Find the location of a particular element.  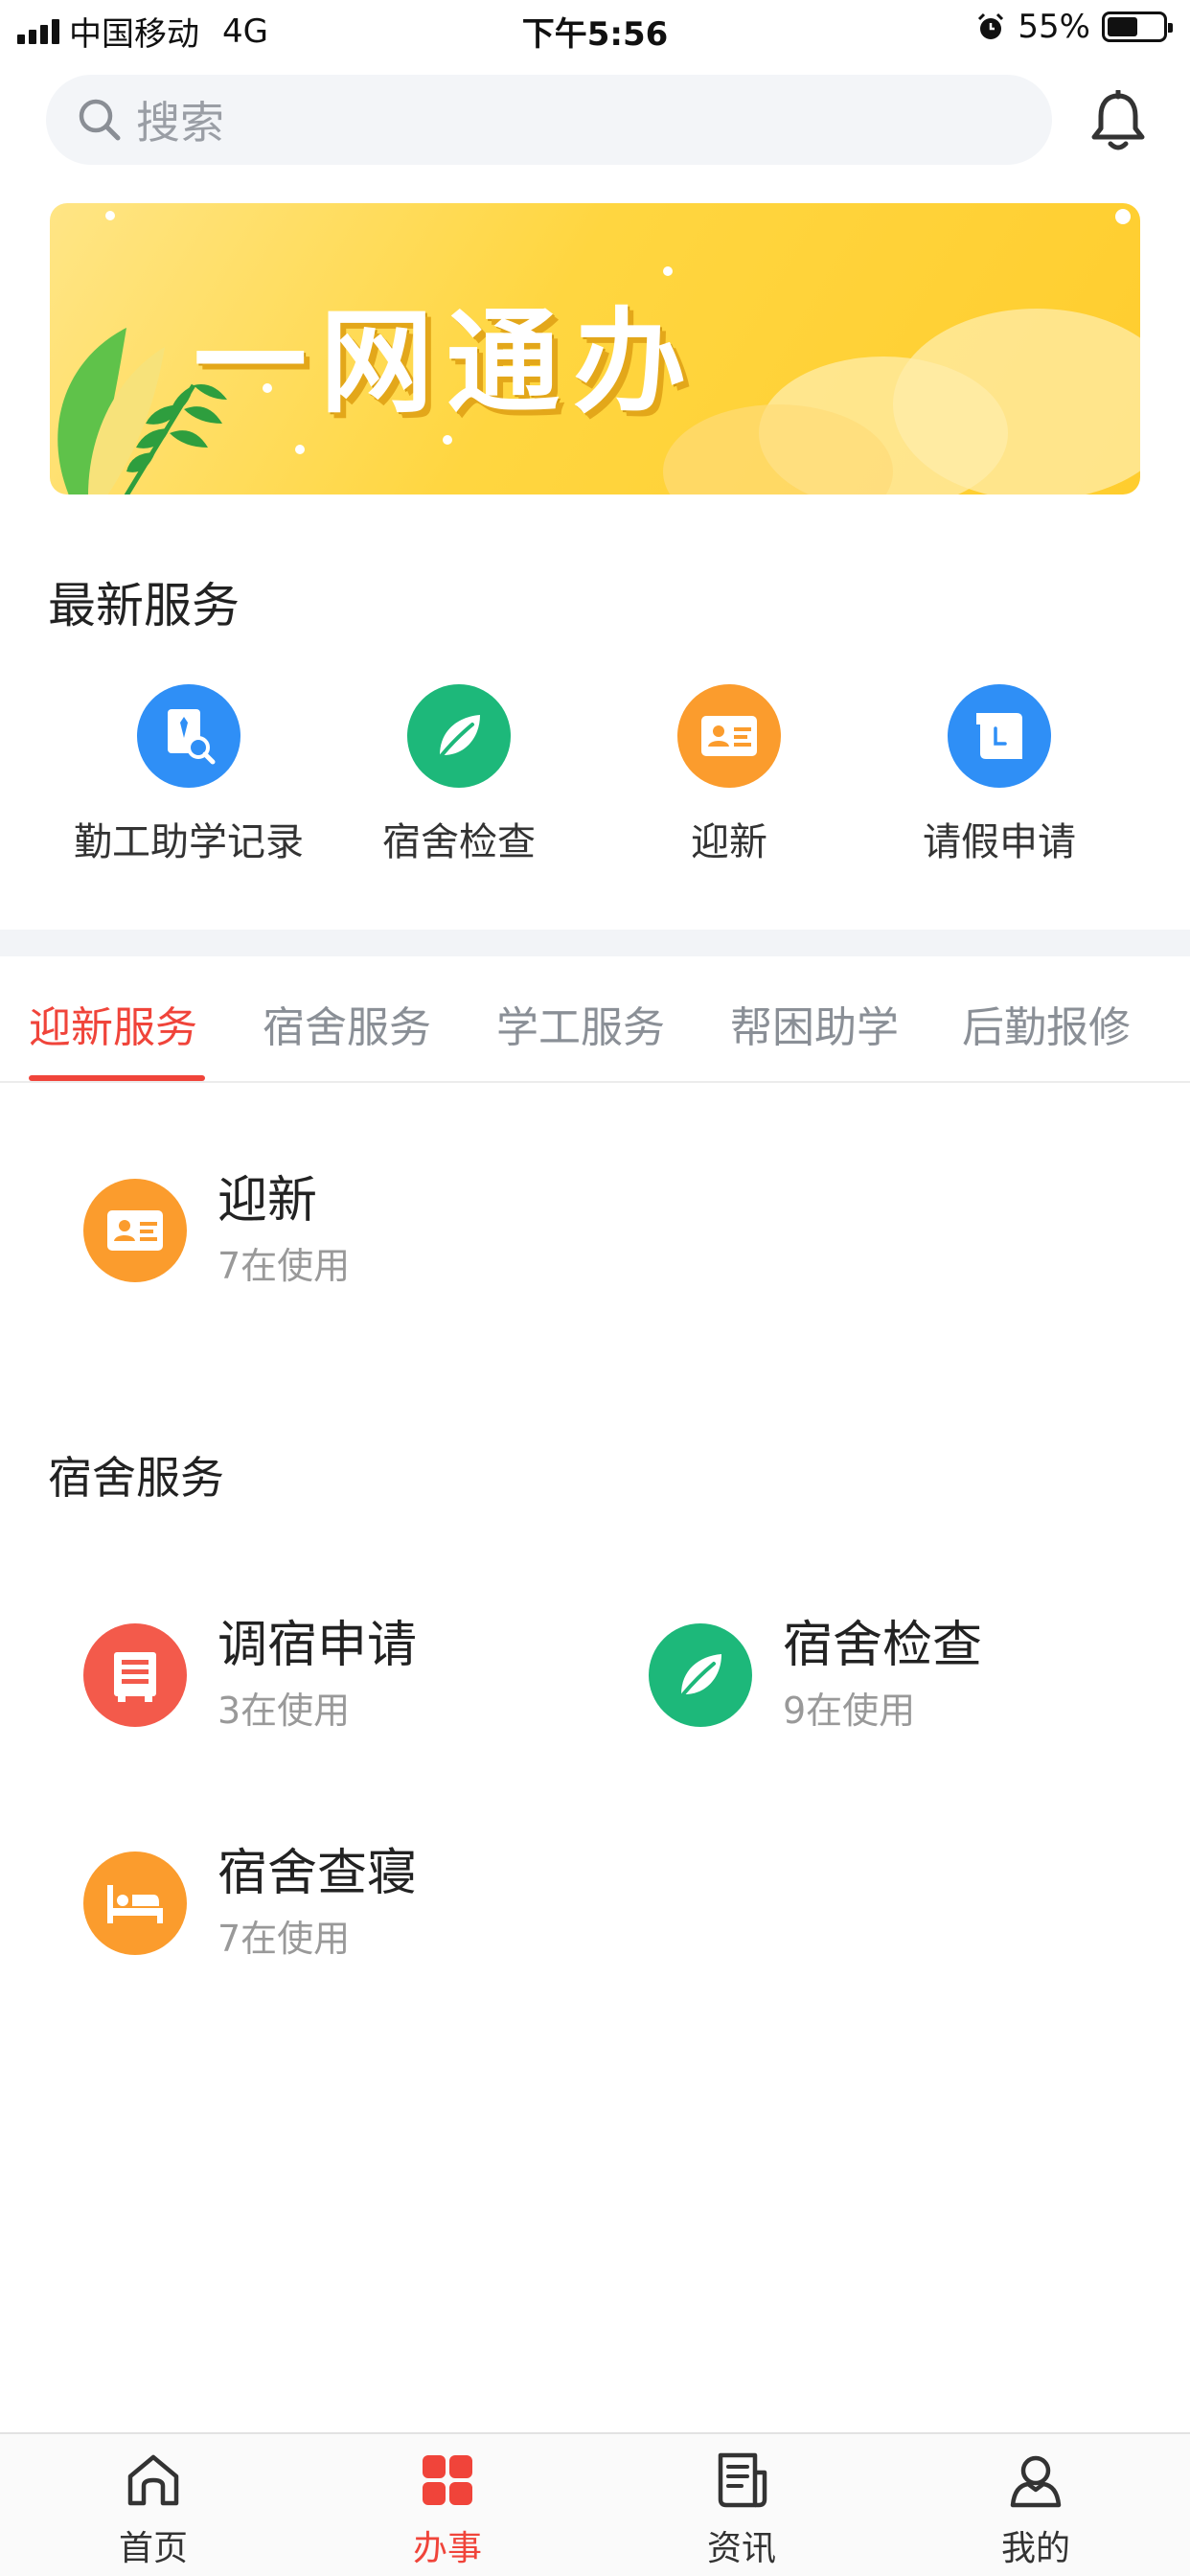

home-icon is located at coordinates (154, 2480).